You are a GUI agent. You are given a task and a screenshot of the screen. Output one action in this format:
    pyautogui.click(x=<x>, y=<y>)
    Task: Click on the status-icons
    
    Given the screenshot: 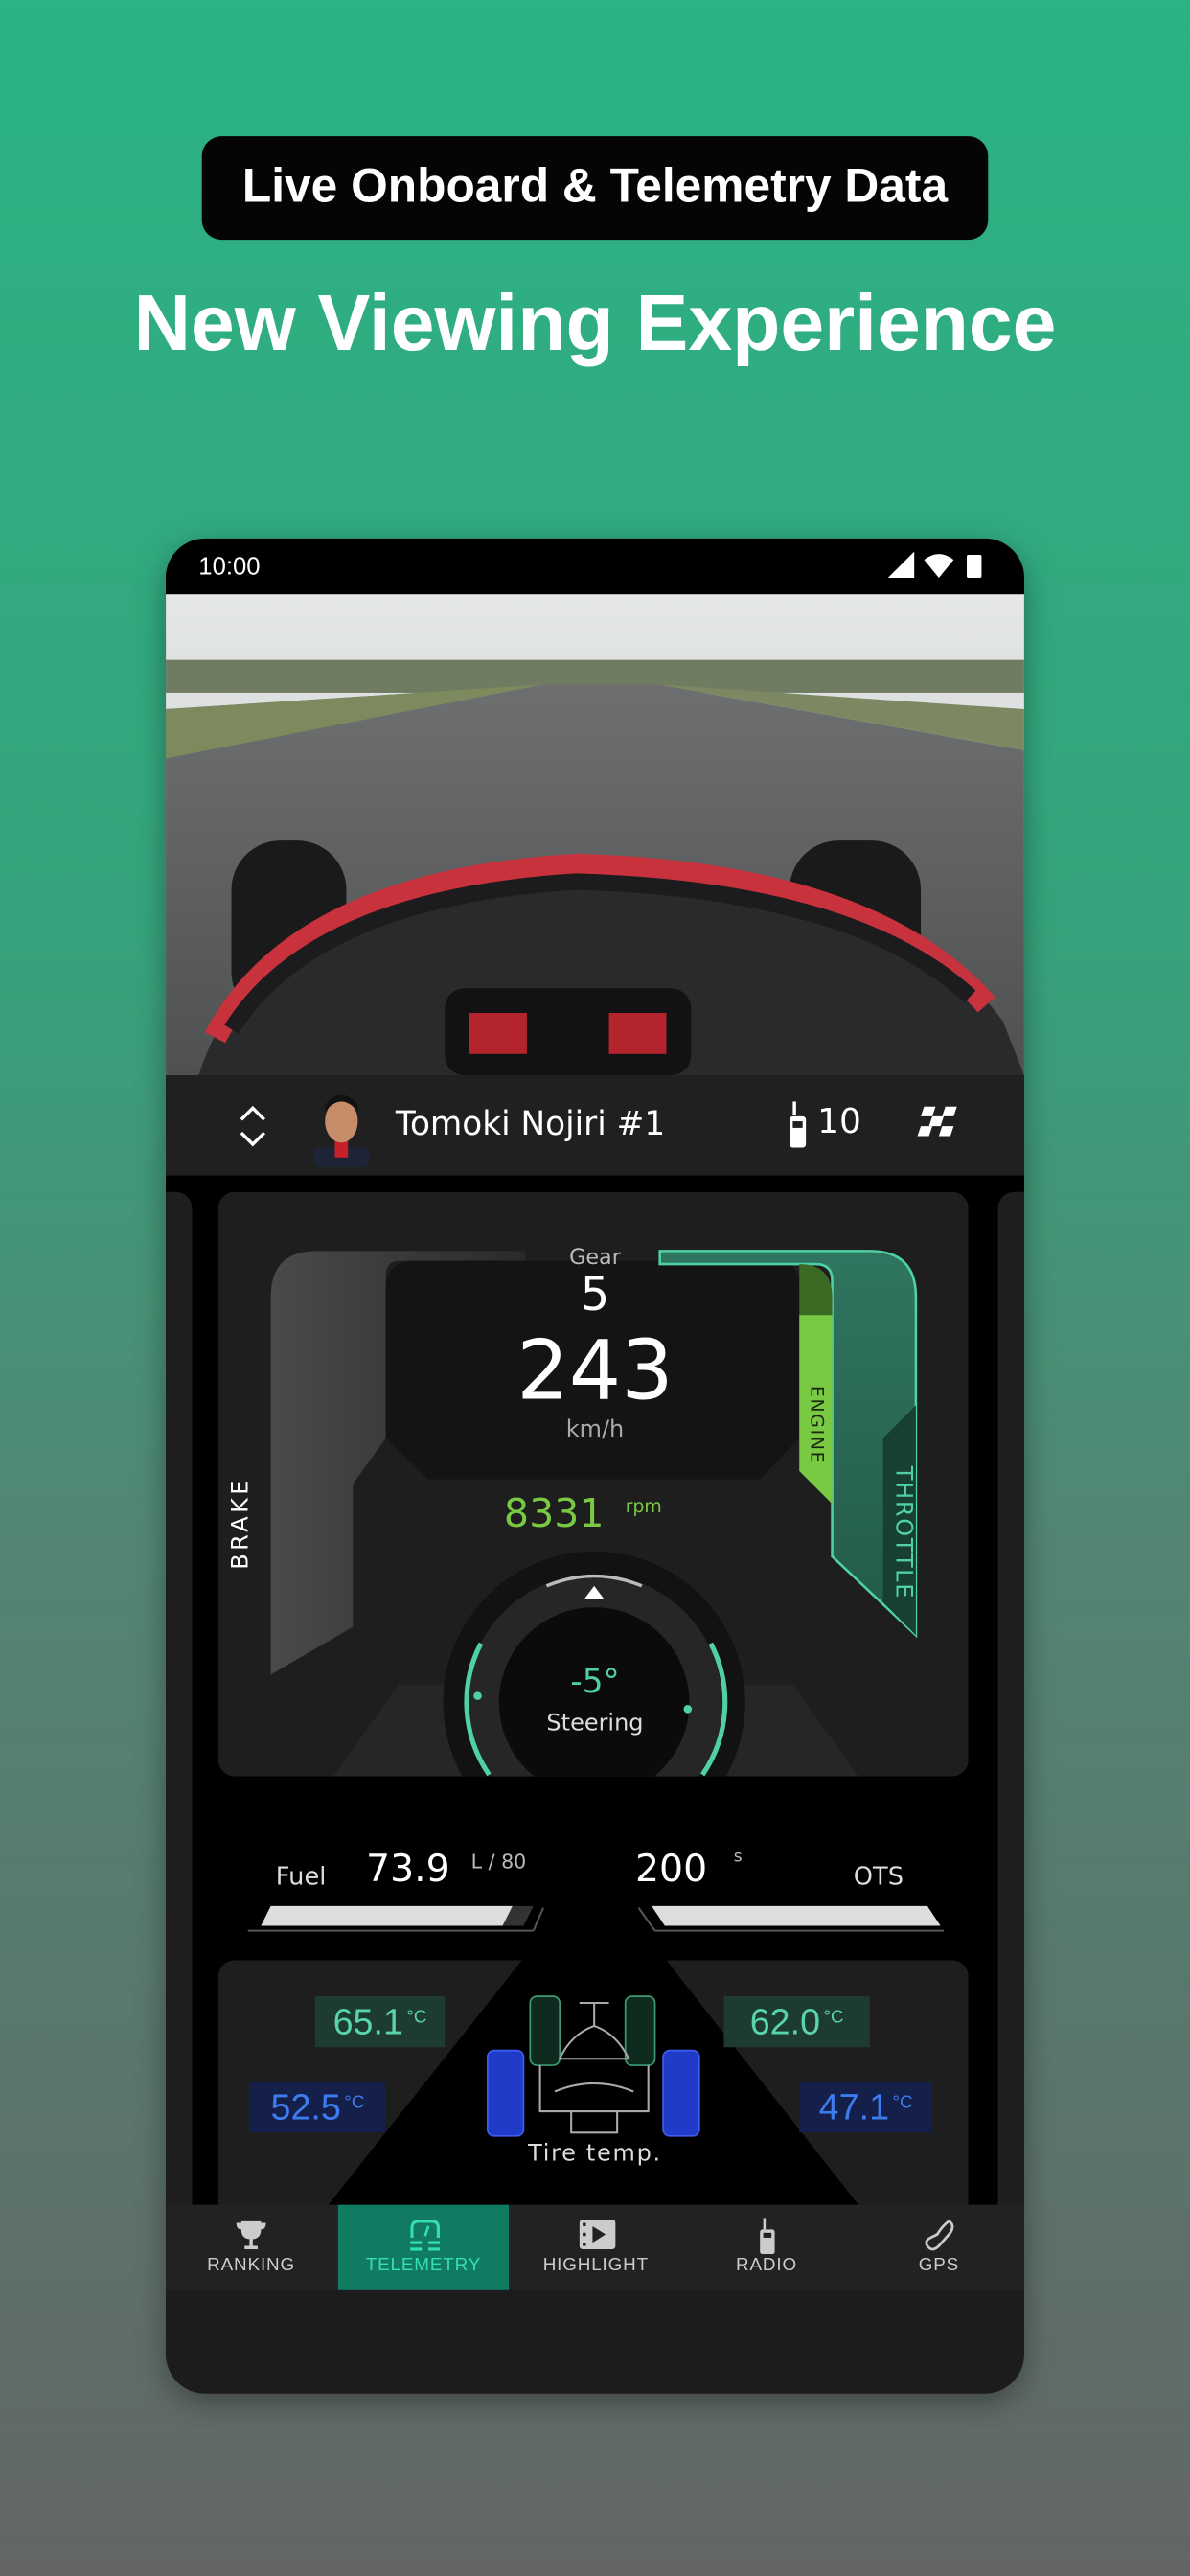 What is the action you would take?
    pyautogui.click(x=935, y=565)
    